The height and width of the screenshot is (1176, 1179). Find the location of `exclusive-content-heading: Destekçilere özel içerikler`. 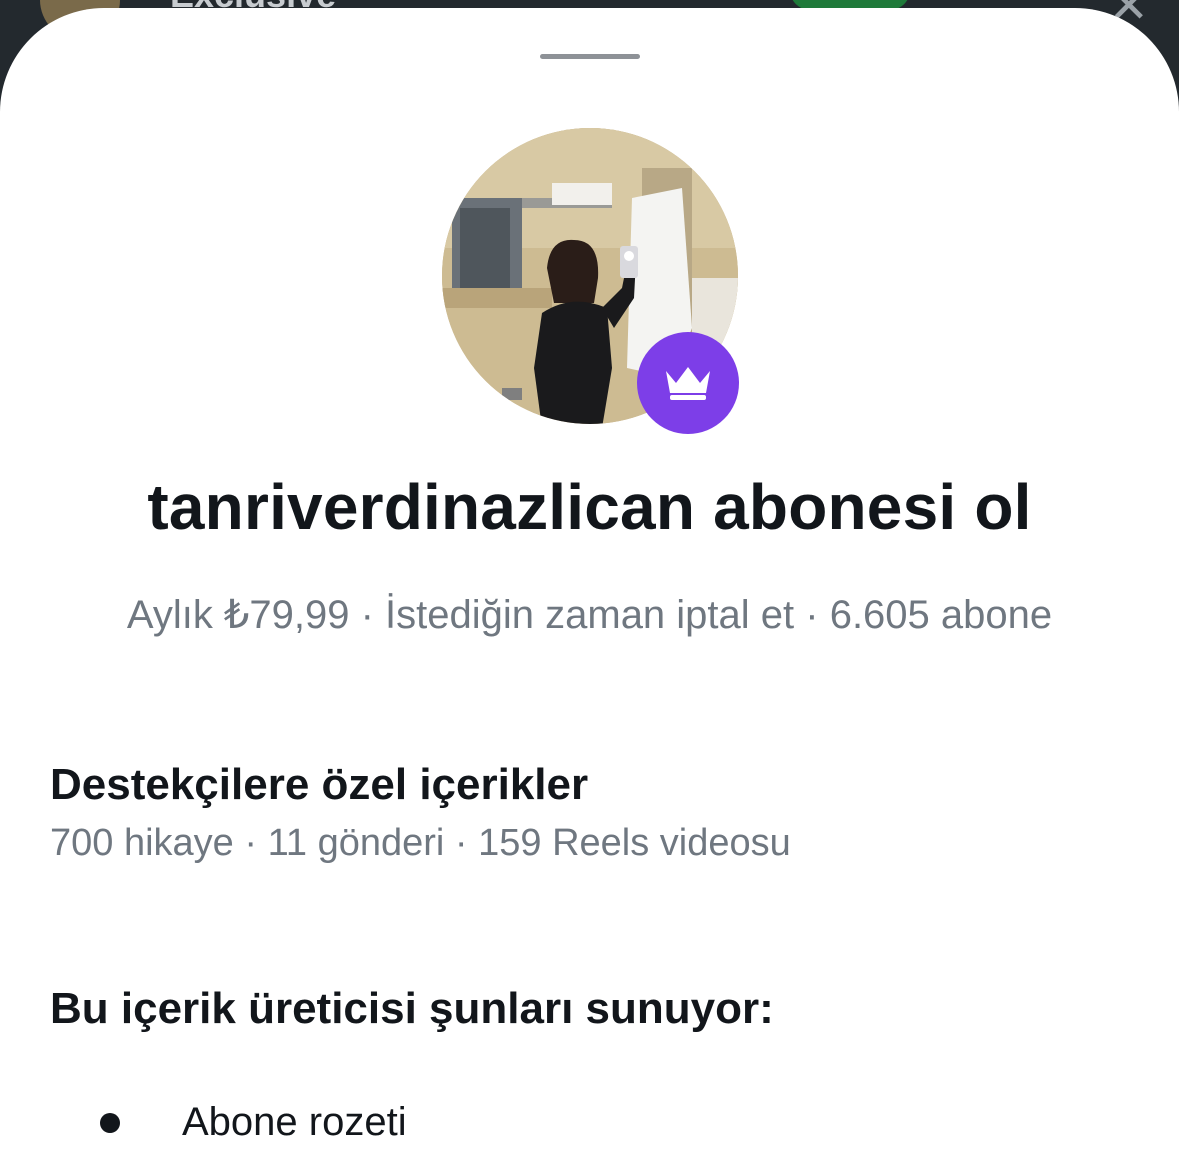

exclusive-content-heading: Destekçilere özel içerikler is located at coordinates (319, 784).